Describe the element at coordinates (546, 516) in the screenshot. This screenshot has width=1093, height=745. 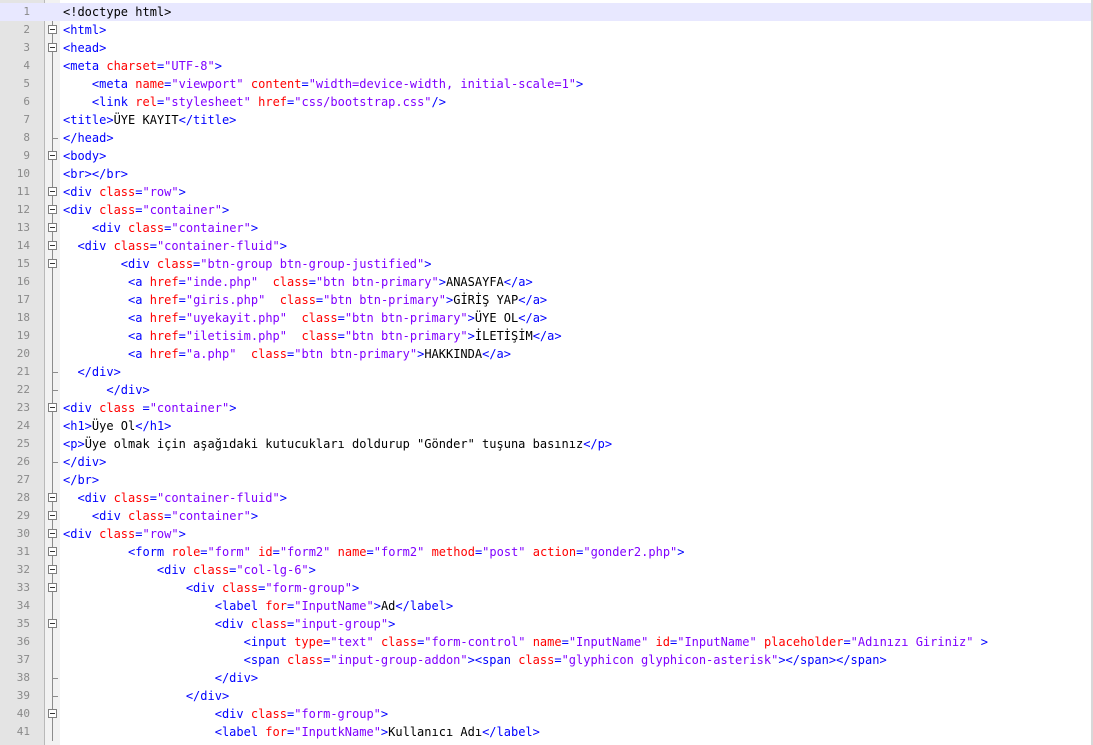
I see `code-line: 29 <div class="container">` at that location.